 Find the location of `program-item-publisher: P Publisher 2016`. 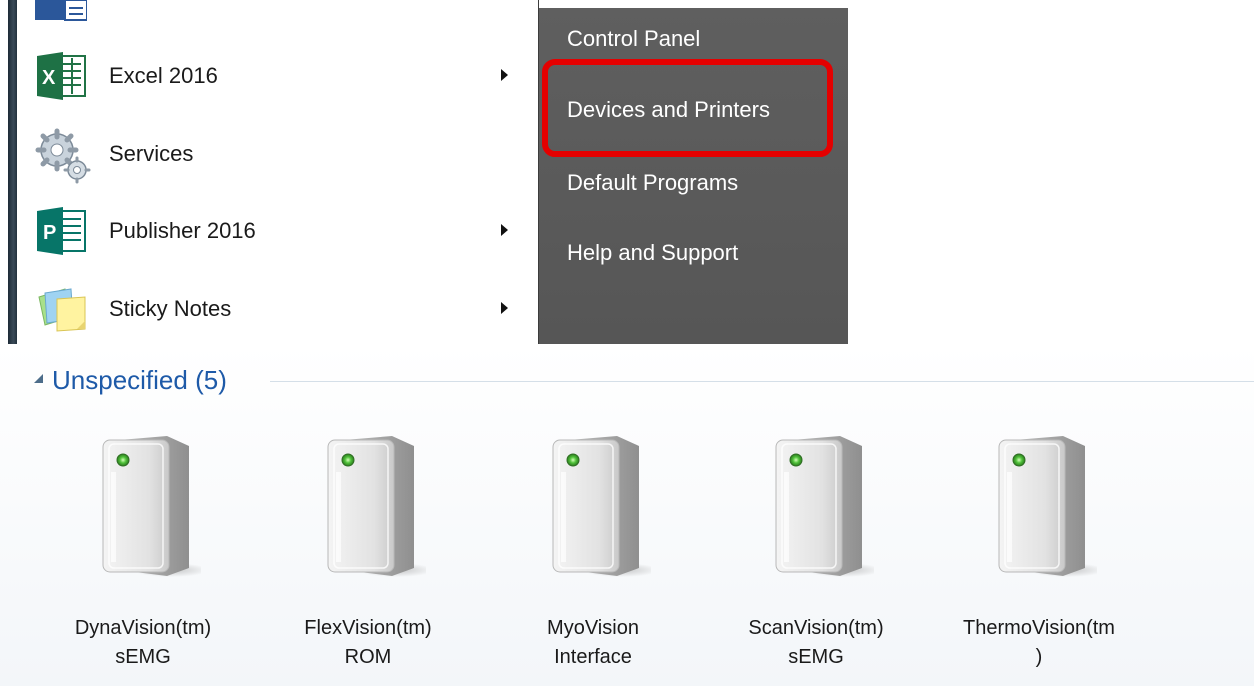

program-item-publisher: P Publisher 2016 is located at coordinates (277, 231).